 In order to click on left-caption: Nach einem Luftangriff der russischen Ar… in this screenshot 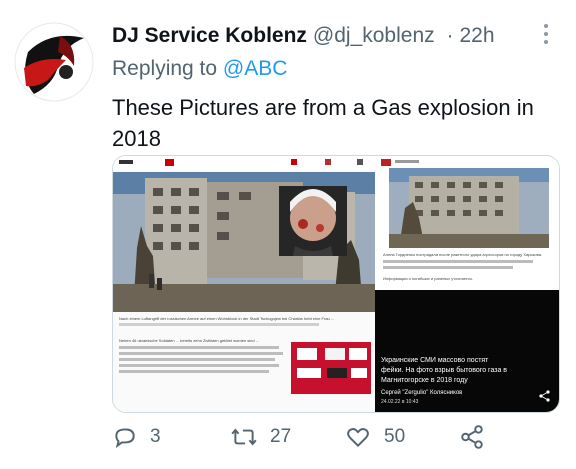, I will do `click(226, 318)`.